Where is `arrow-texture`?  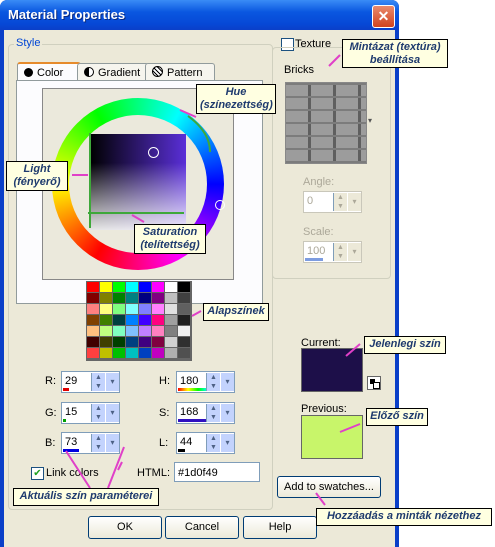
arrow-texture is located at coordinates (334, 60).